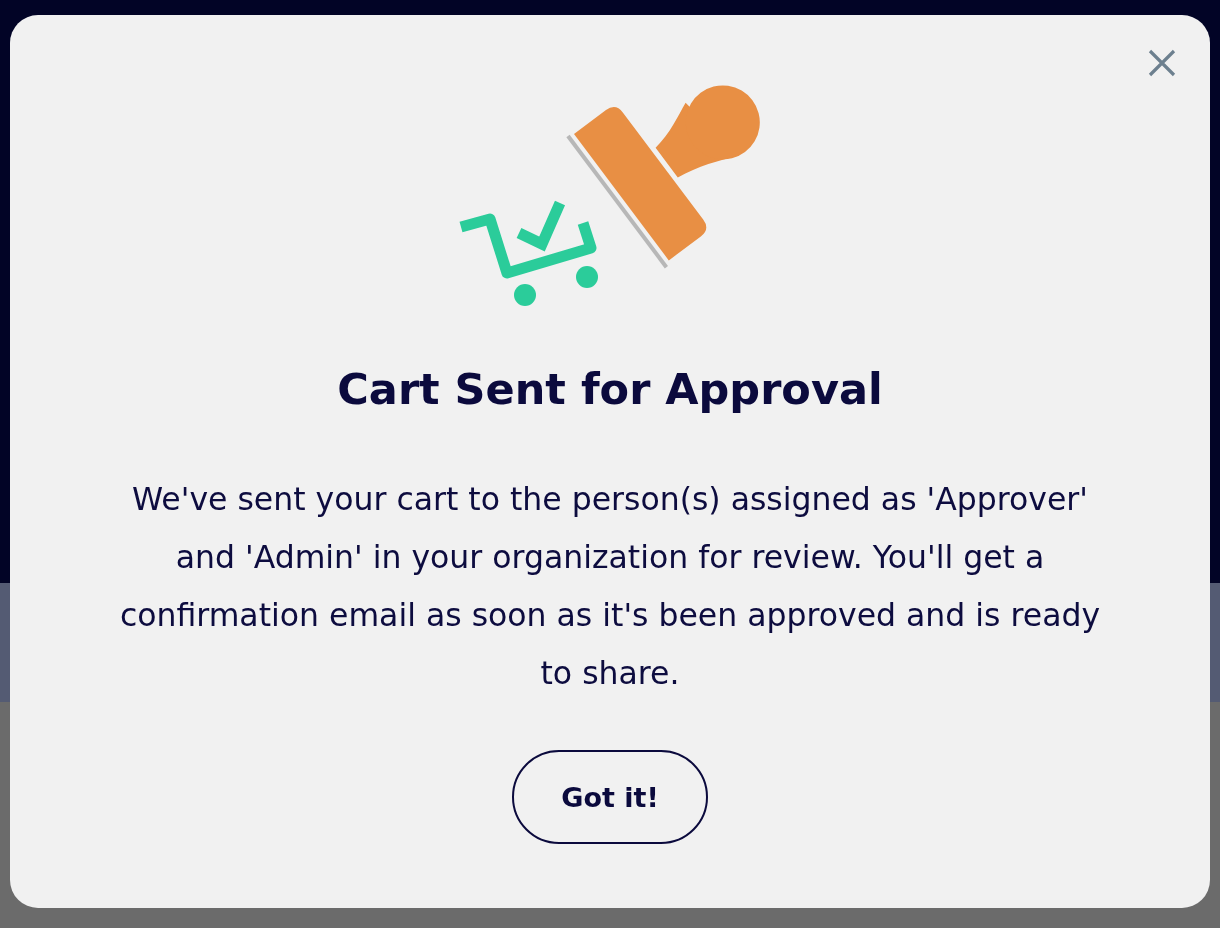 This screenshot has width=1220, height=928. Describe the element at coordinates (610, 389) in the screenshot. I see `dialog-title: Cart Sent for Approval` at that location.